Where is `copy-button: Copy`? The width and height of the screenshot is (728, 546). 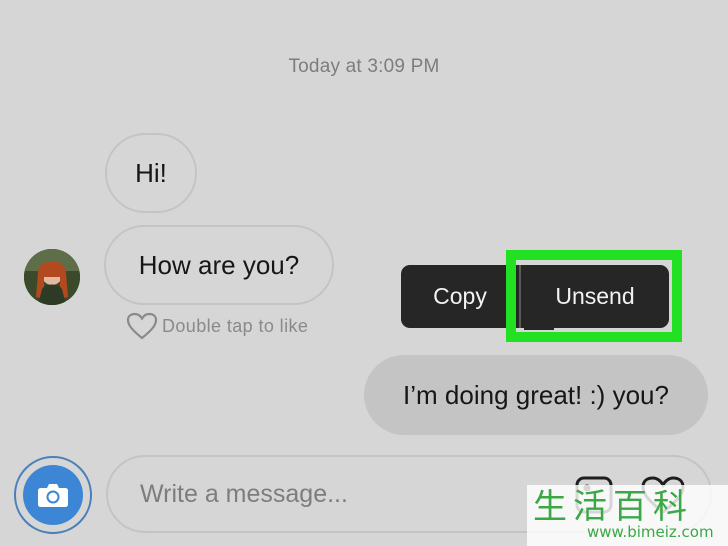
copy-button: Copy is located at coordinates (460, 296).